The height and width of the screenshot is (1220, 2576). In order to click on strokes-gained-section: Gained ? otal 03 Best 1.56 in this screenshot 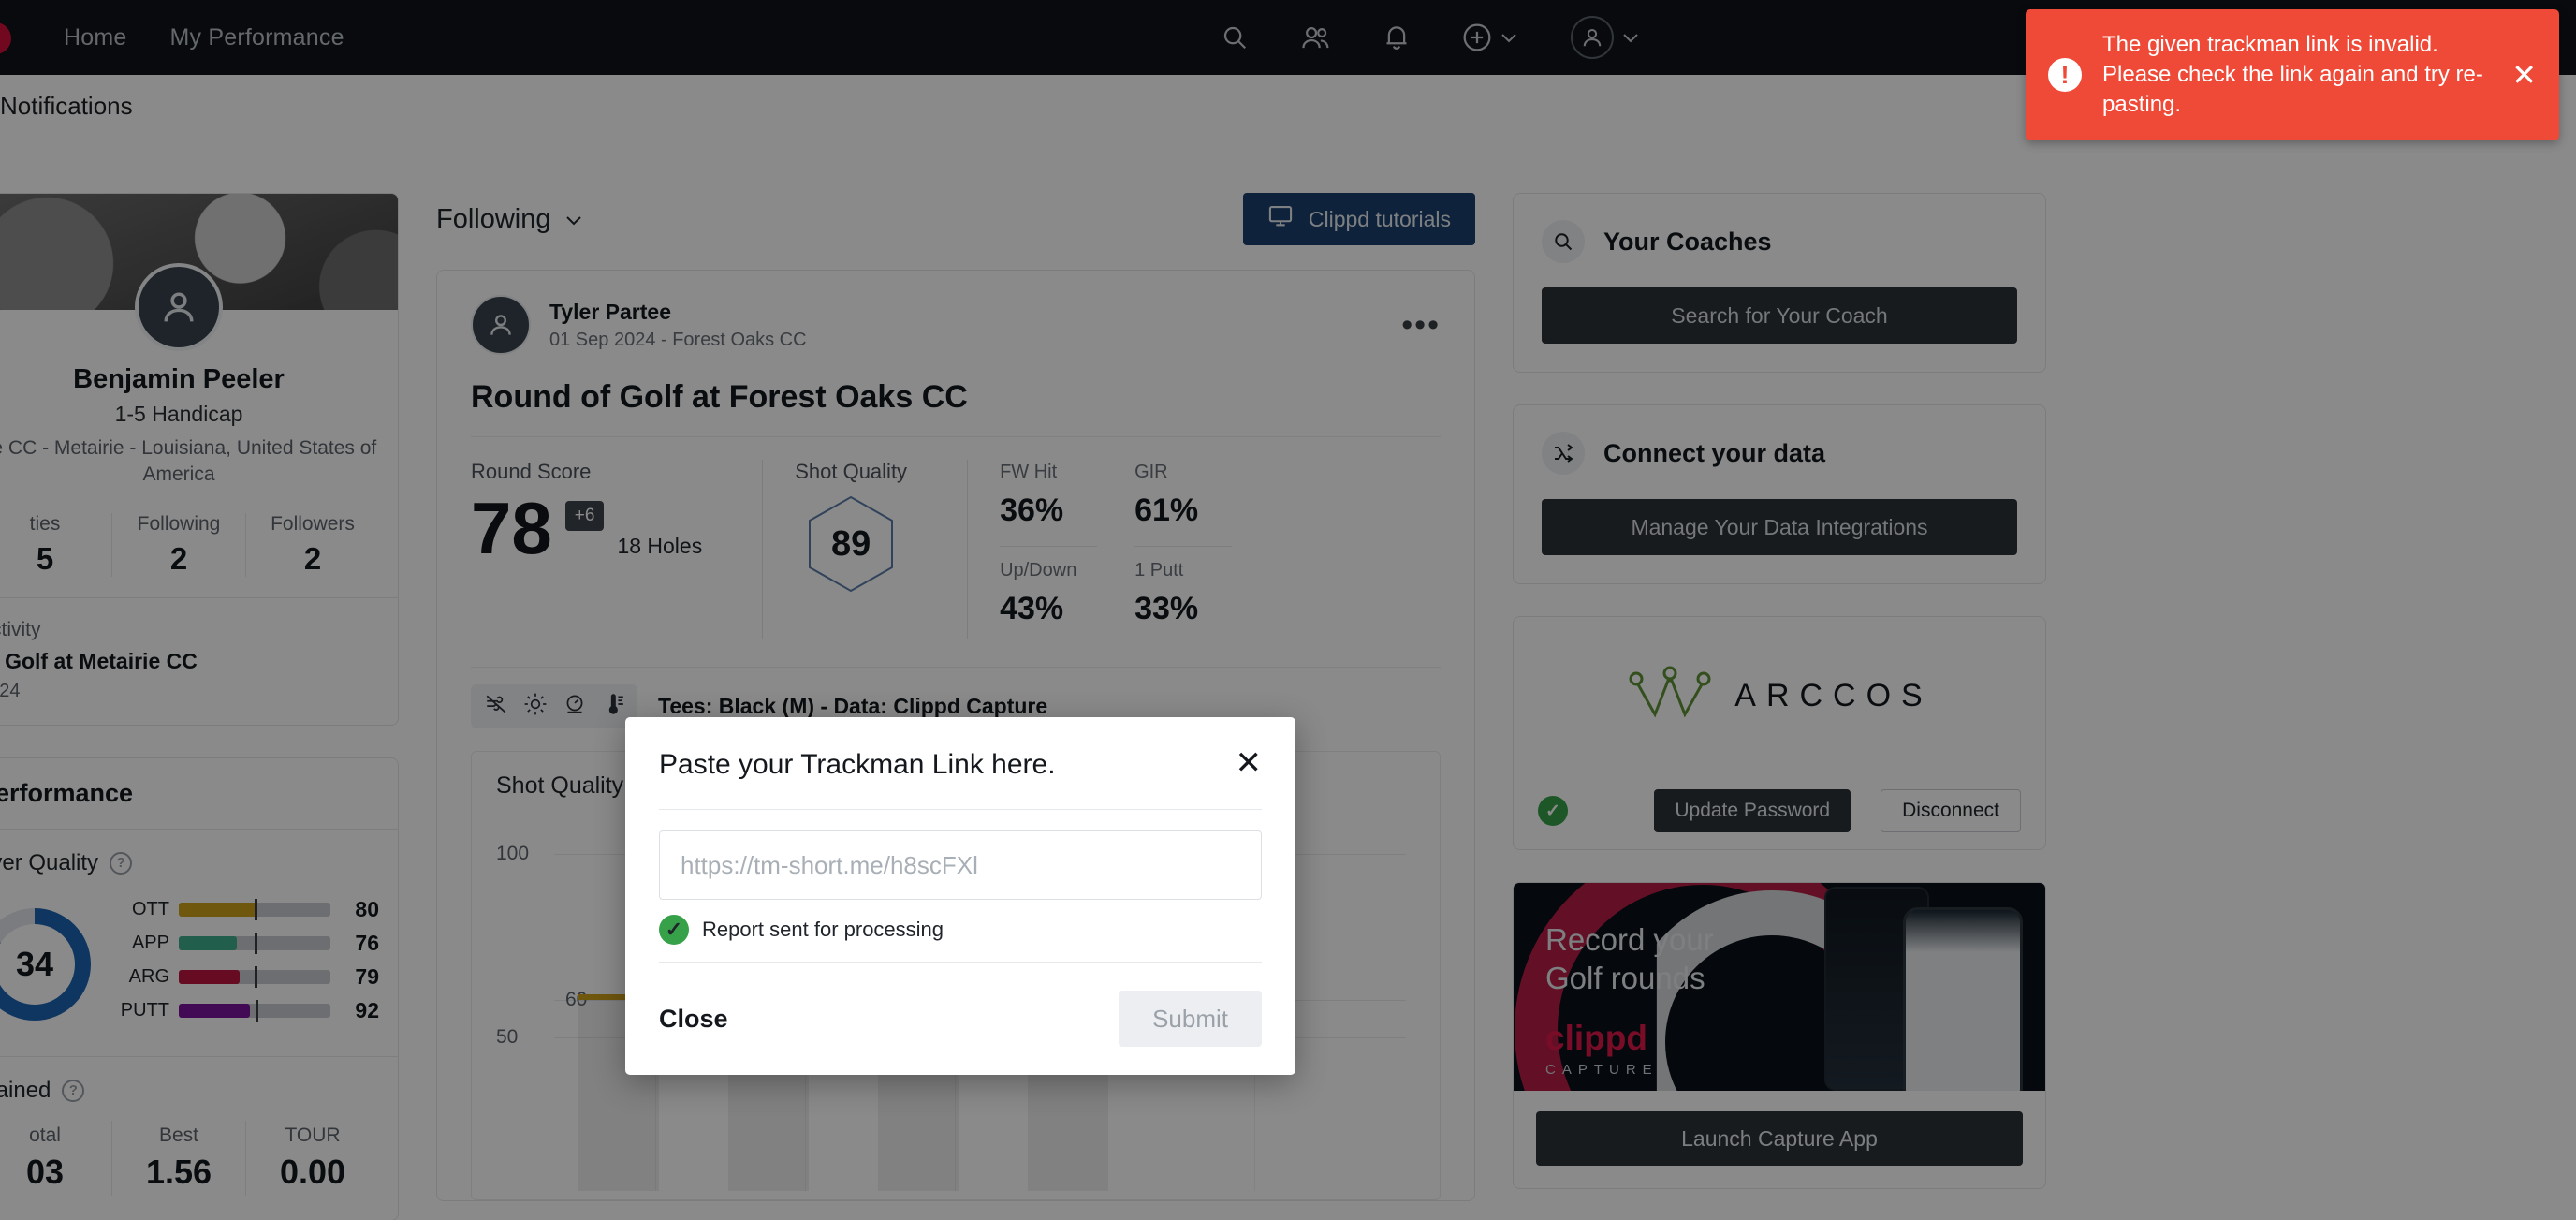, I will do `click(199, 1138)`.